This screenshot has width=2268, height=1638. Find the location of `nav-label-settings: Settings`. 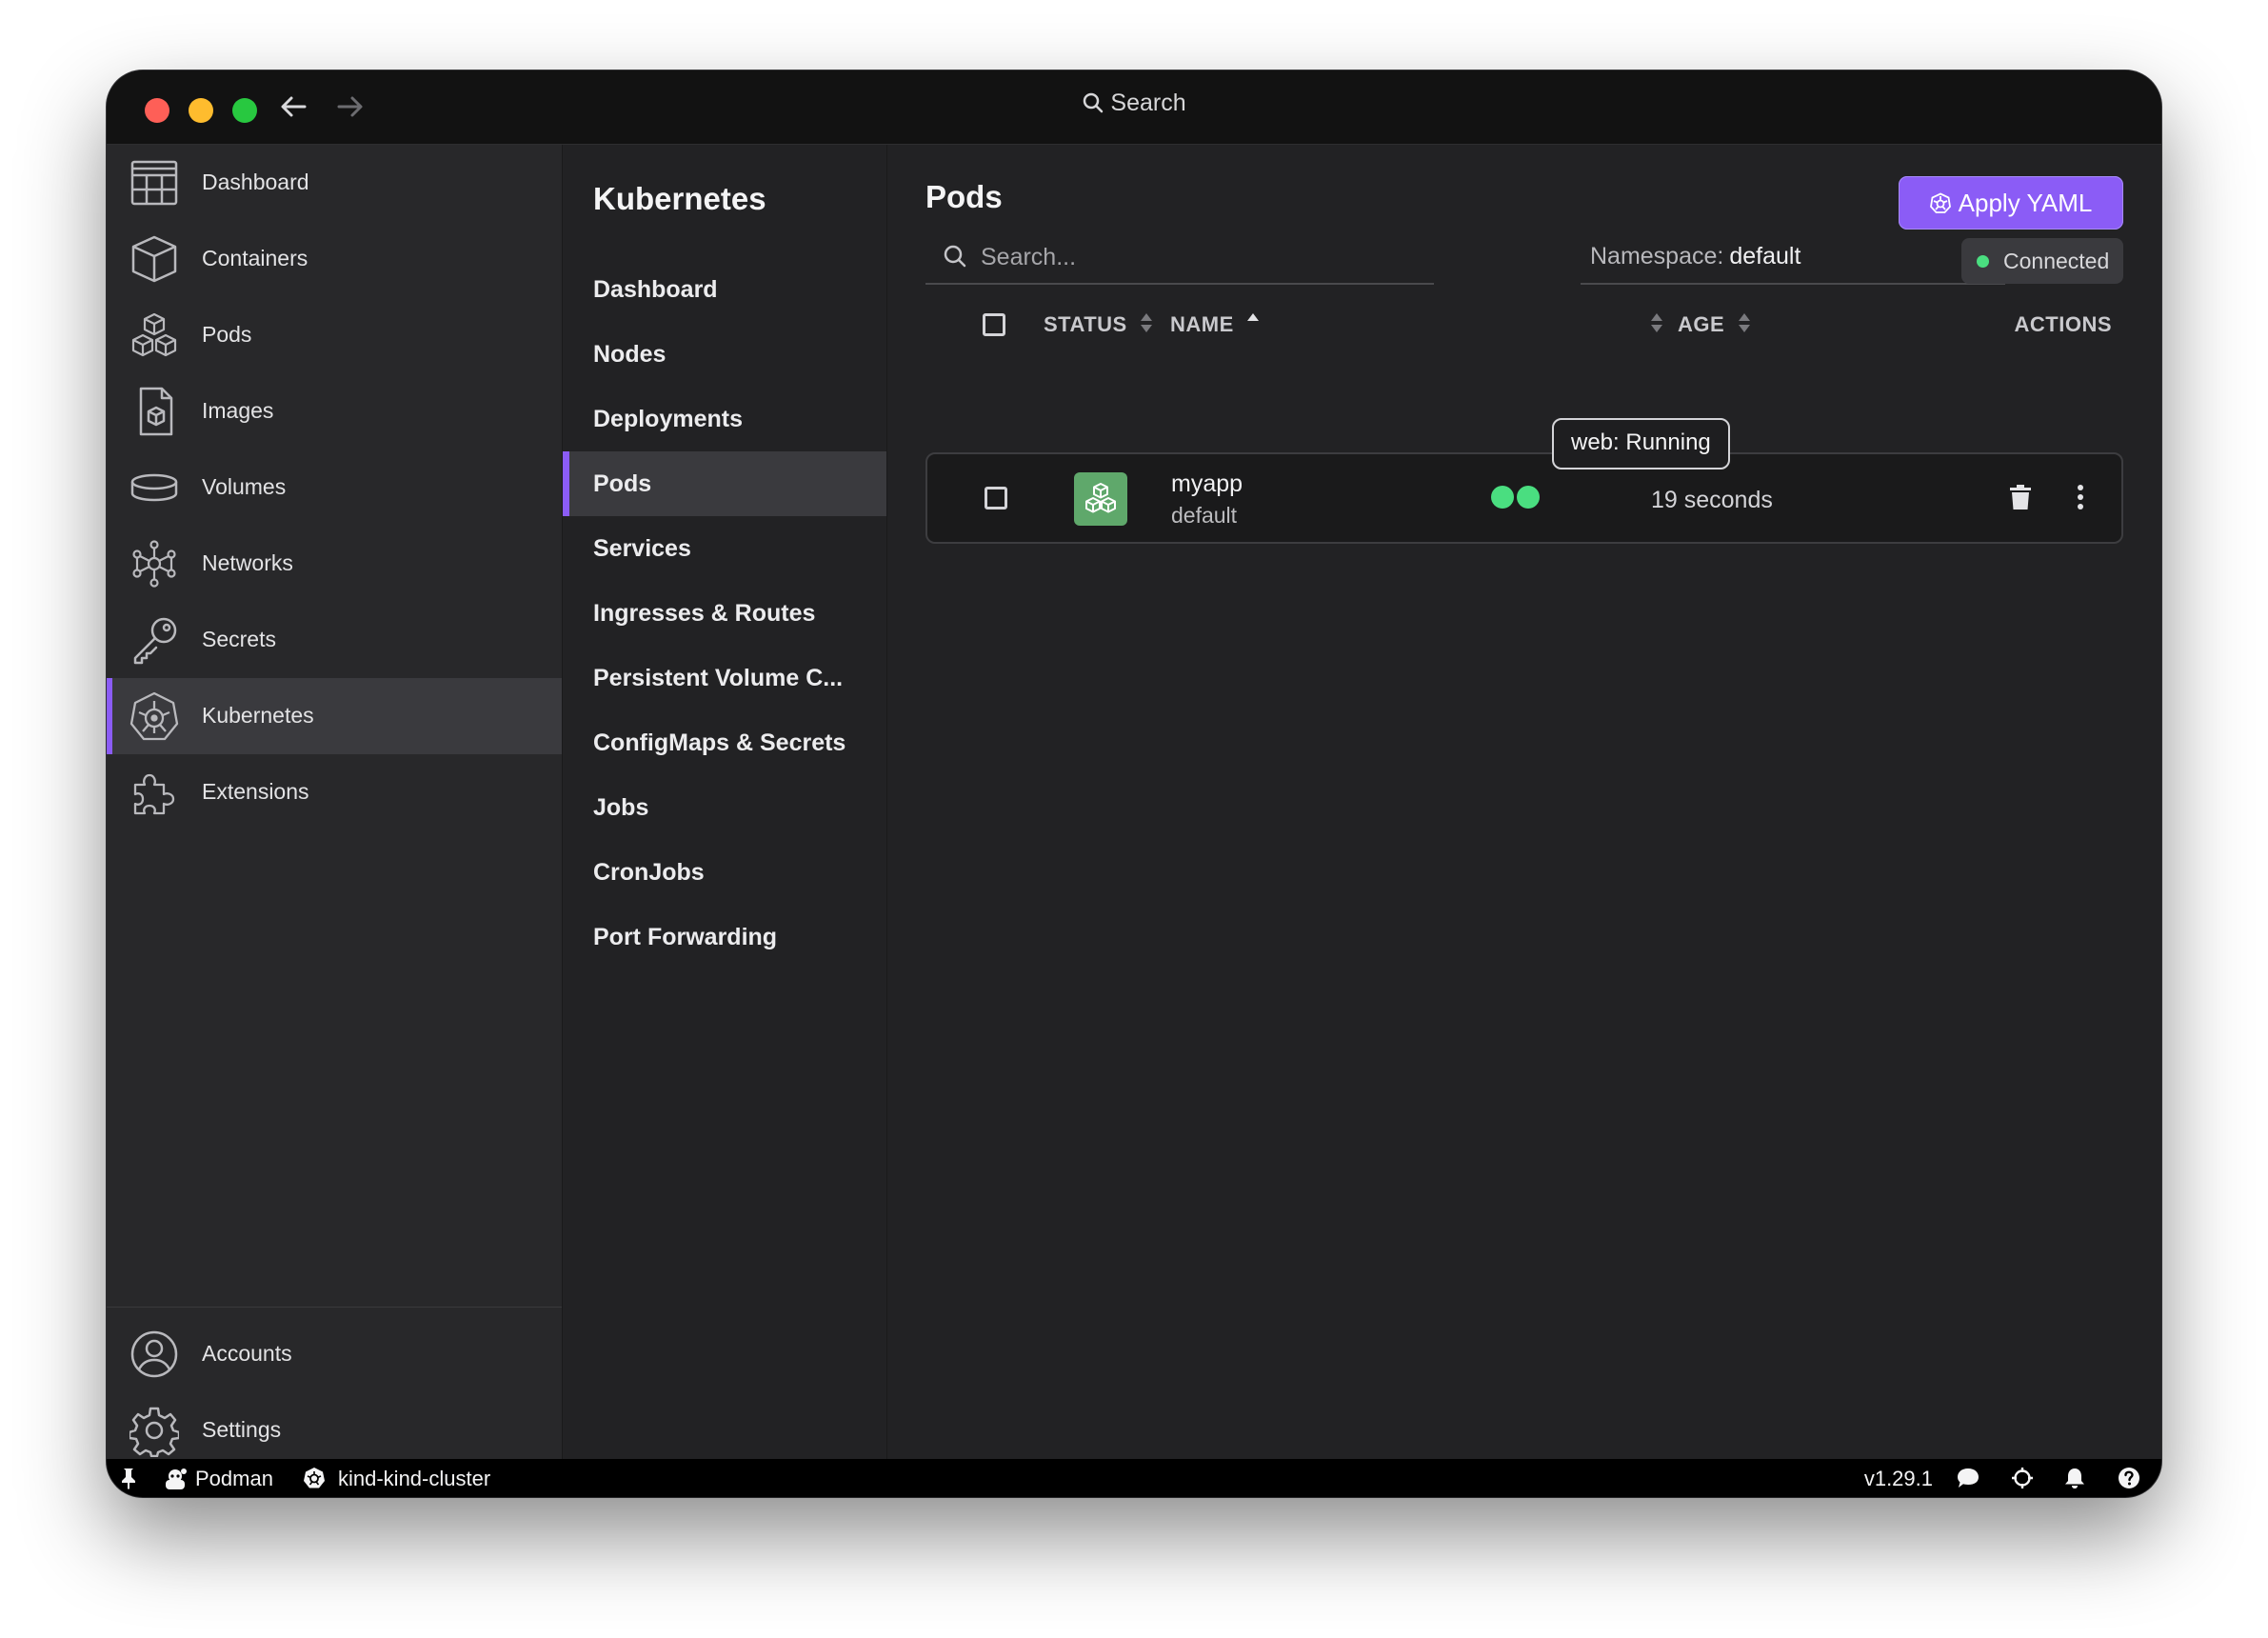

nav-label-settings: Settings is located at coordinates (242, 1429).